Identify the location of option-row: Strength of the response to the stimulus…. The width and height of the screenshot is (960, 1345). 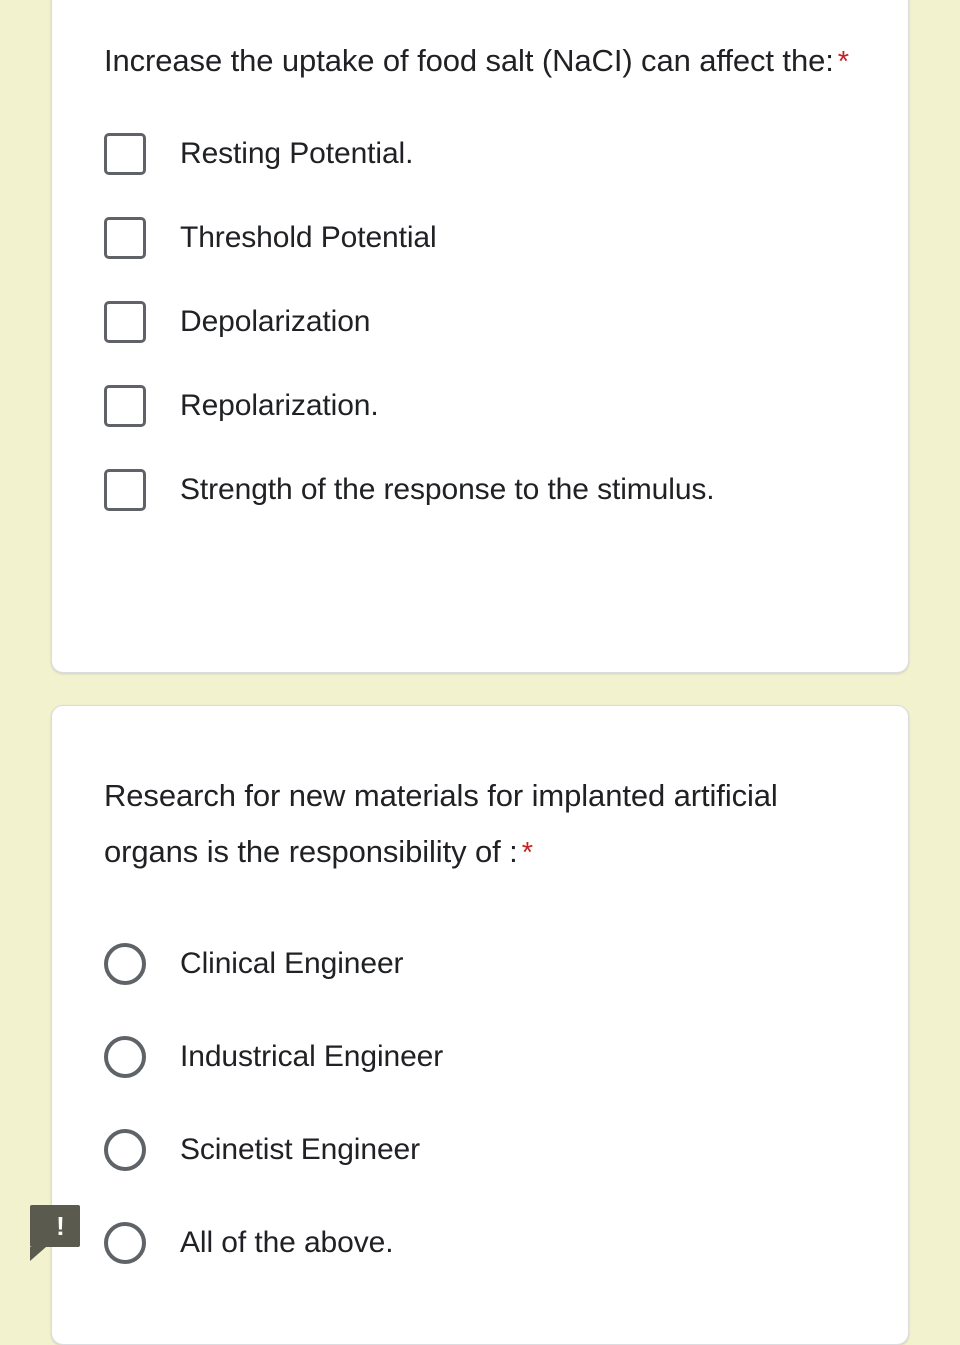
(480, 490).